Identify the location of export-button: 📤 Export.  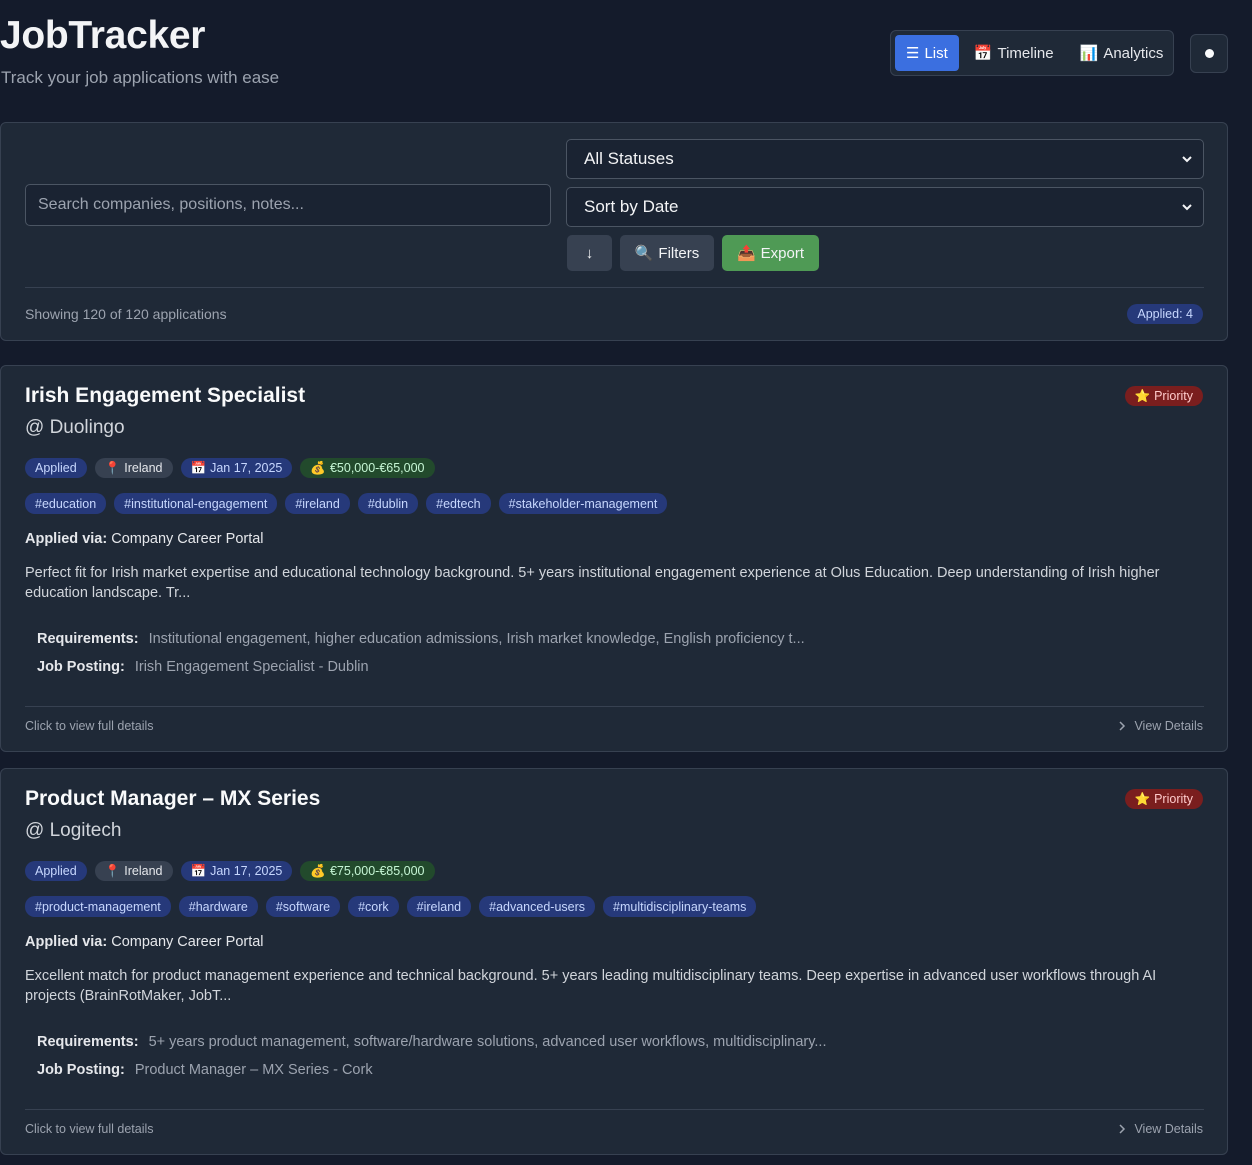
(770, 253).